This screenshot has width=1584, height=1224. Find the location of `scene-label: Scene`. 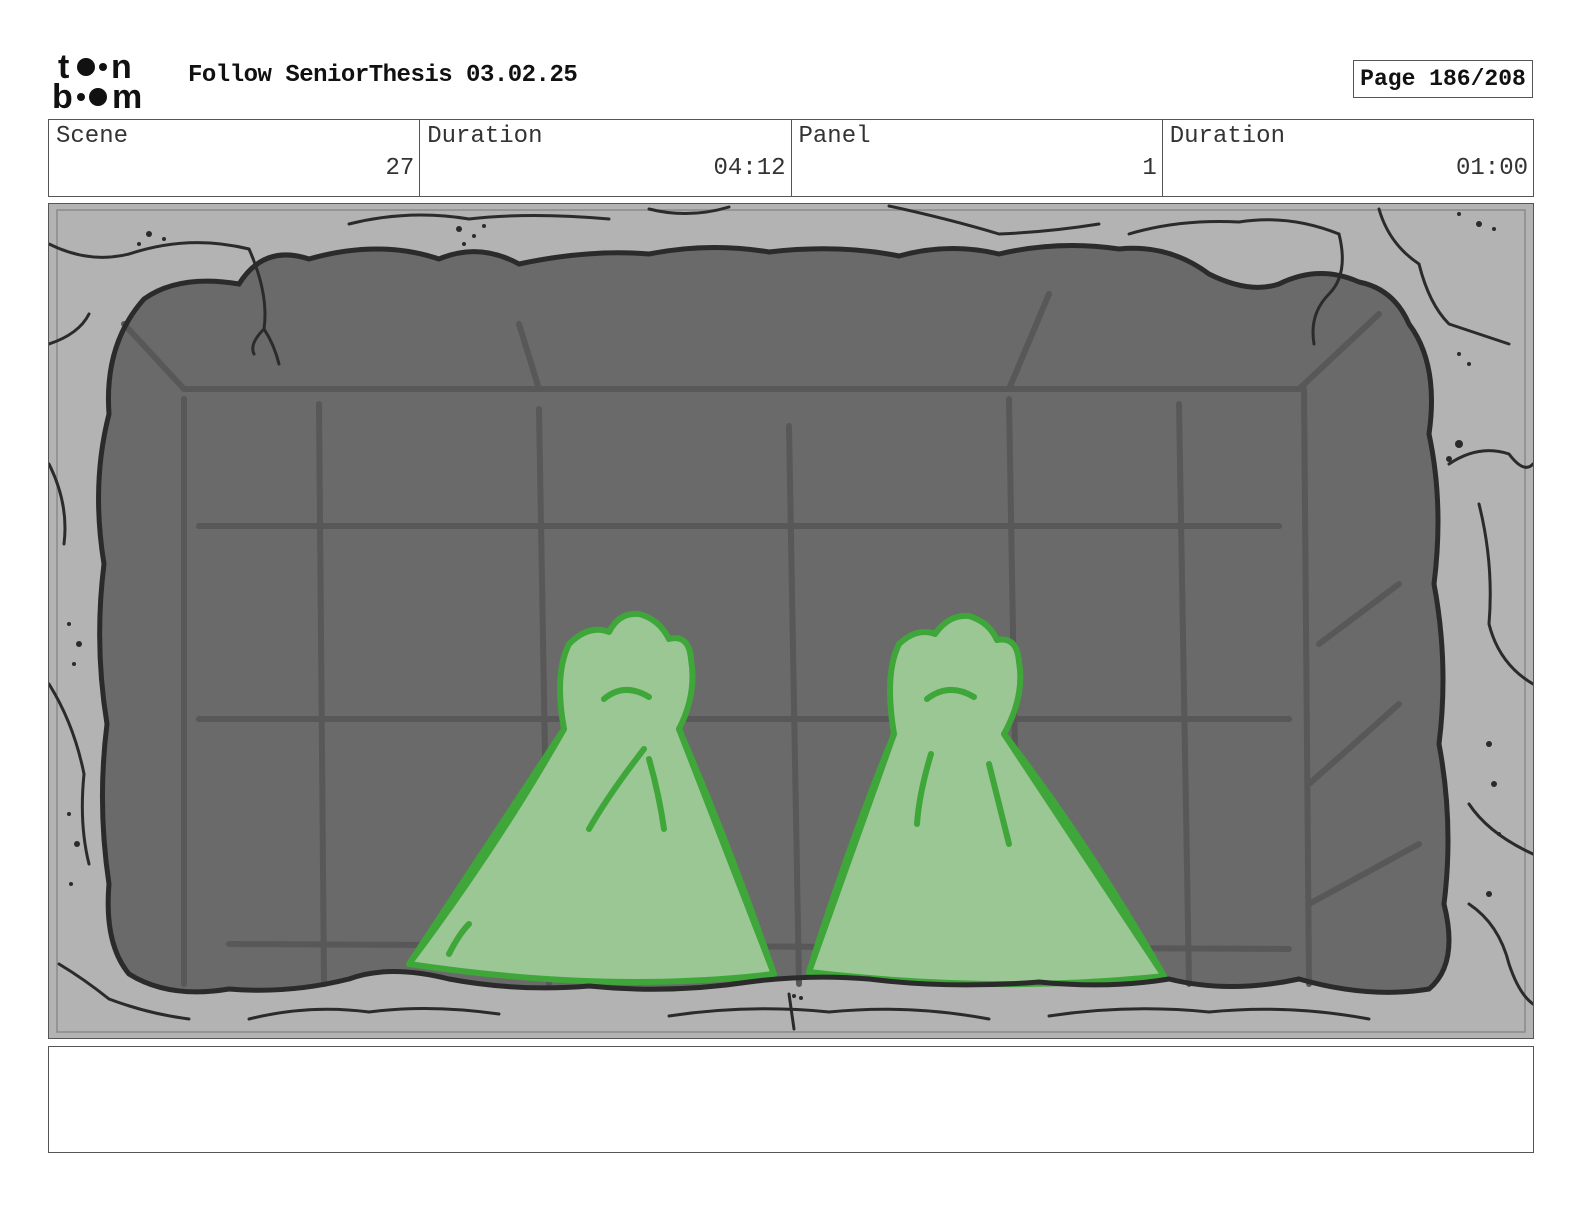

scene-label: Scene is located at coordinates (92, 136).